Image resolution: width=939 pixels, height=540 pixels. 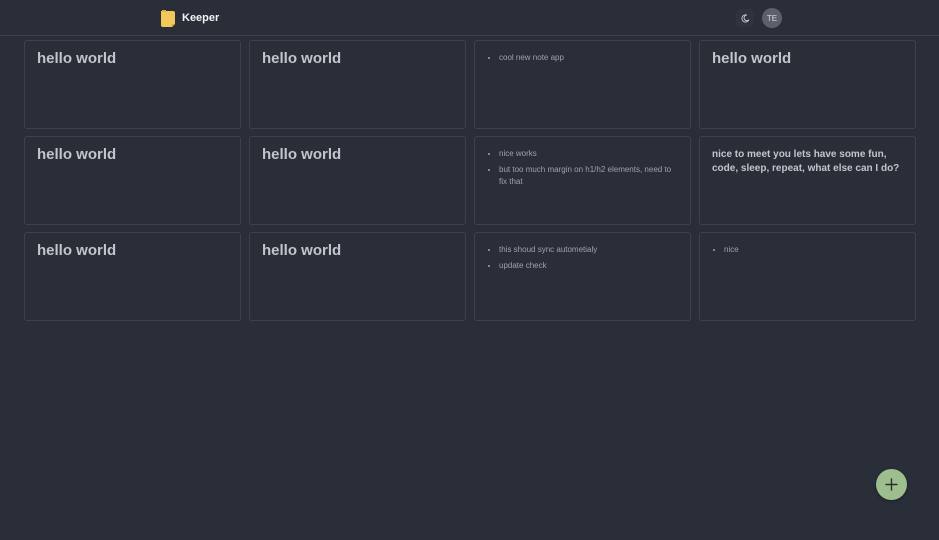 What do you see at coordinates (807, 276) in the screenshot?
I see `note-card: nice` at bounding box center [807, 276].